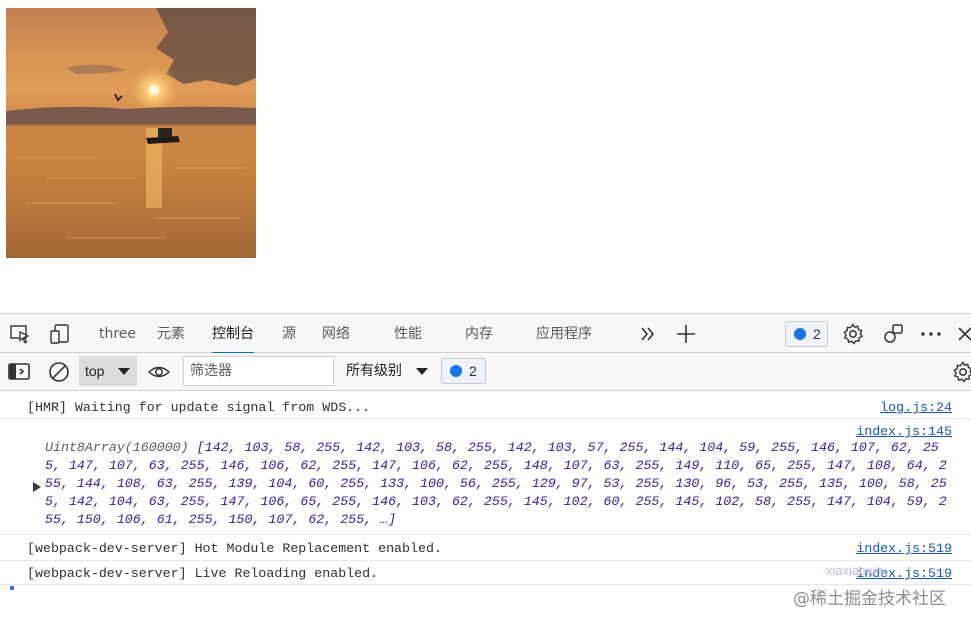 The height and width of the screenshot is (623, 971). I want to click on console-toolbar: top 所有级别 2, so click(485, 372).